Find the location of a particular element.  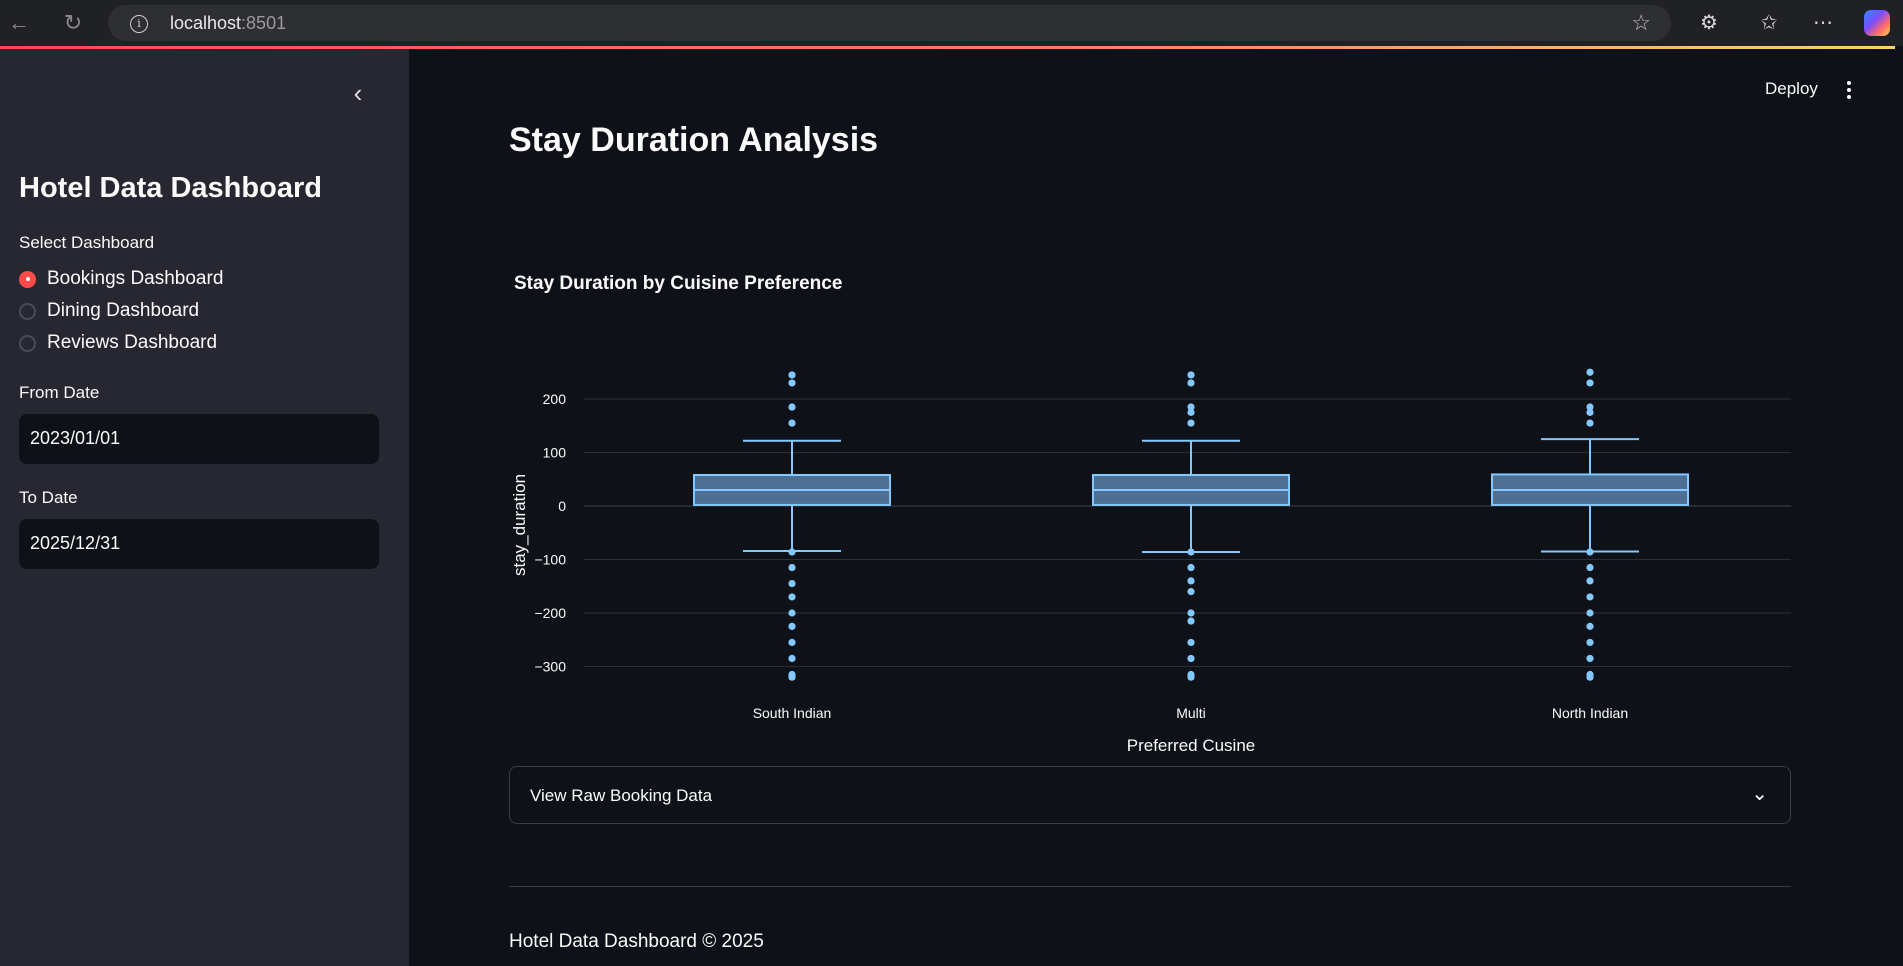

favorite-star-icon: ☆ is located at coordinates (1641, 23).